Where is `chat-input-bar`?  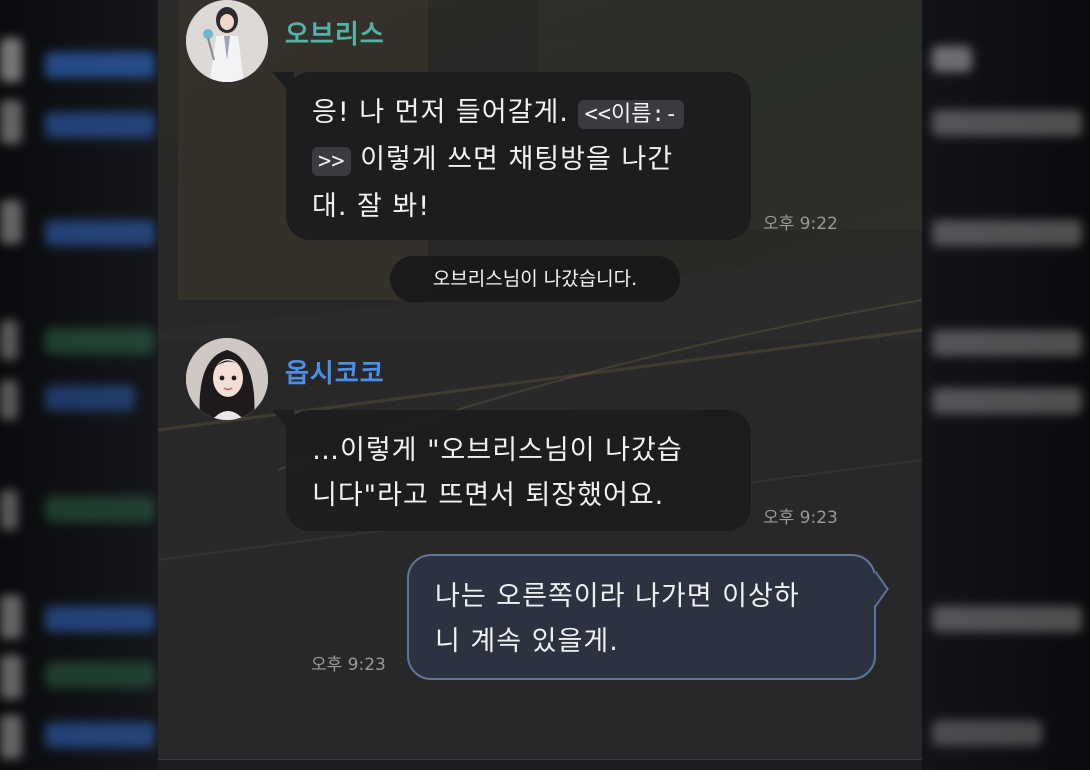 chat-input-bar is located at coordinates (540, 764).